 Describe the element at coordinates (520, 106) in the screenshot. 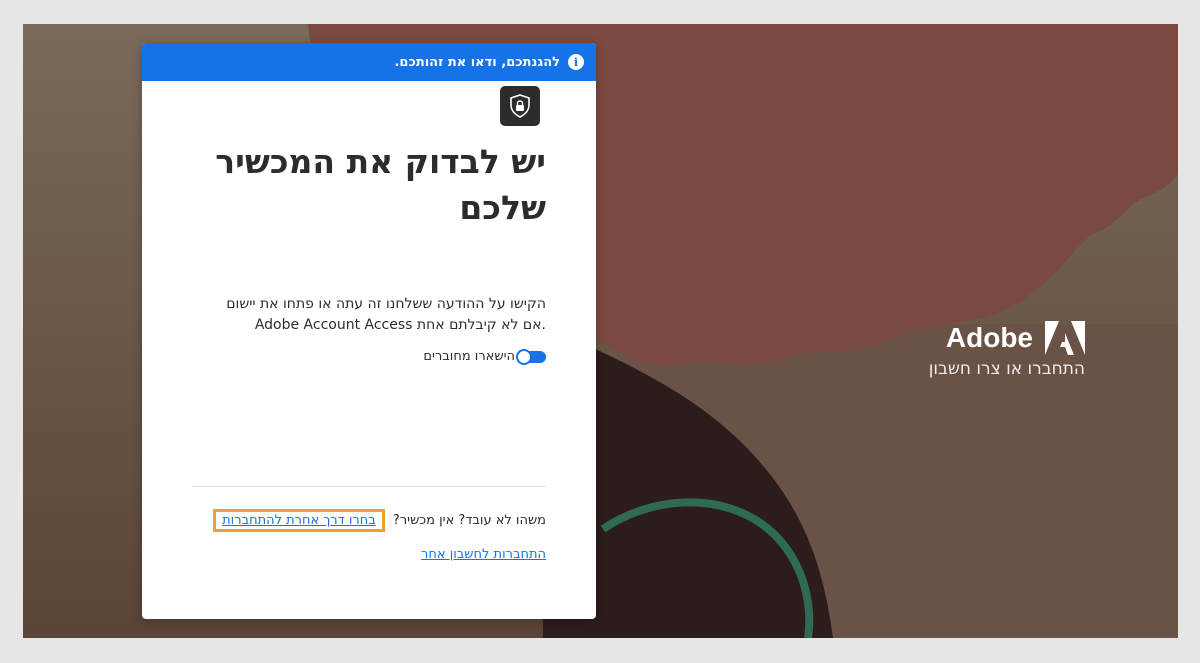

I see `shield-lock-icon` at that location.